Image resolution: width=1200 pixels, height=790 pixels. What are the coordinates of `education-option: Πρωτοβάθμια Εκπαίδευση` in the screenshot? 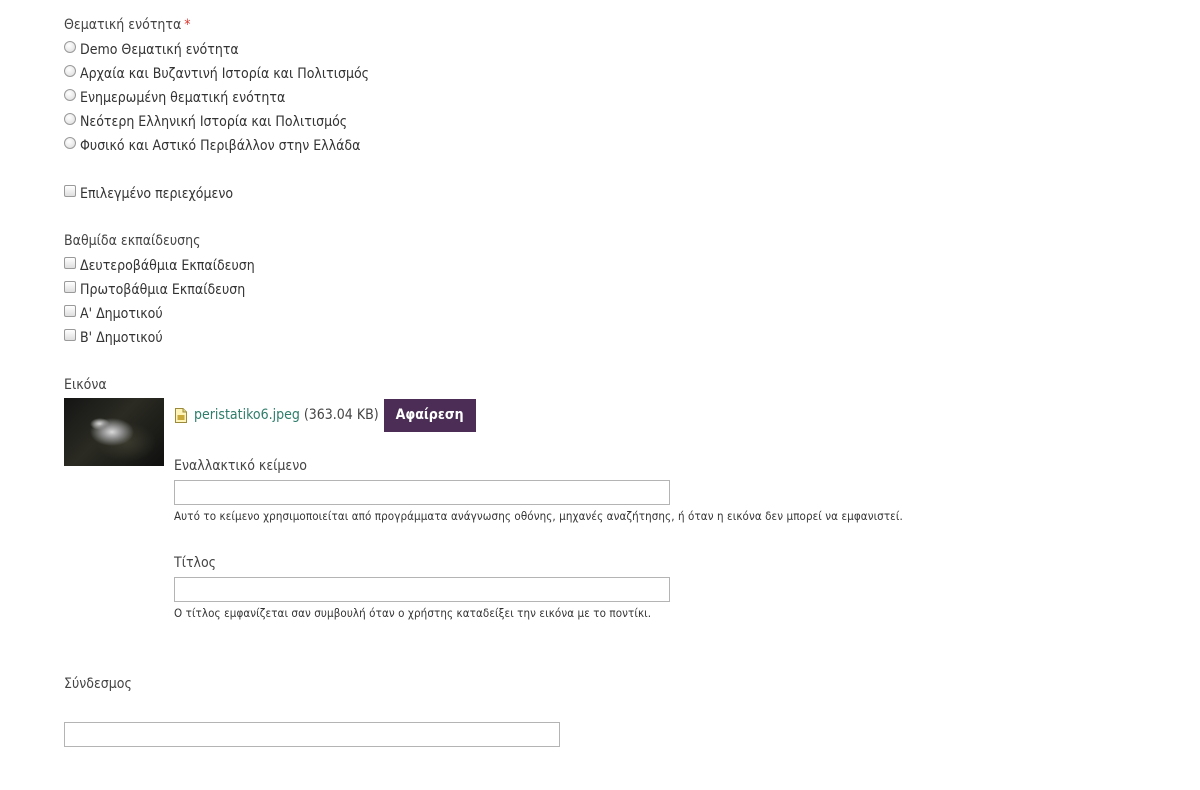 It's located at (154, 290).